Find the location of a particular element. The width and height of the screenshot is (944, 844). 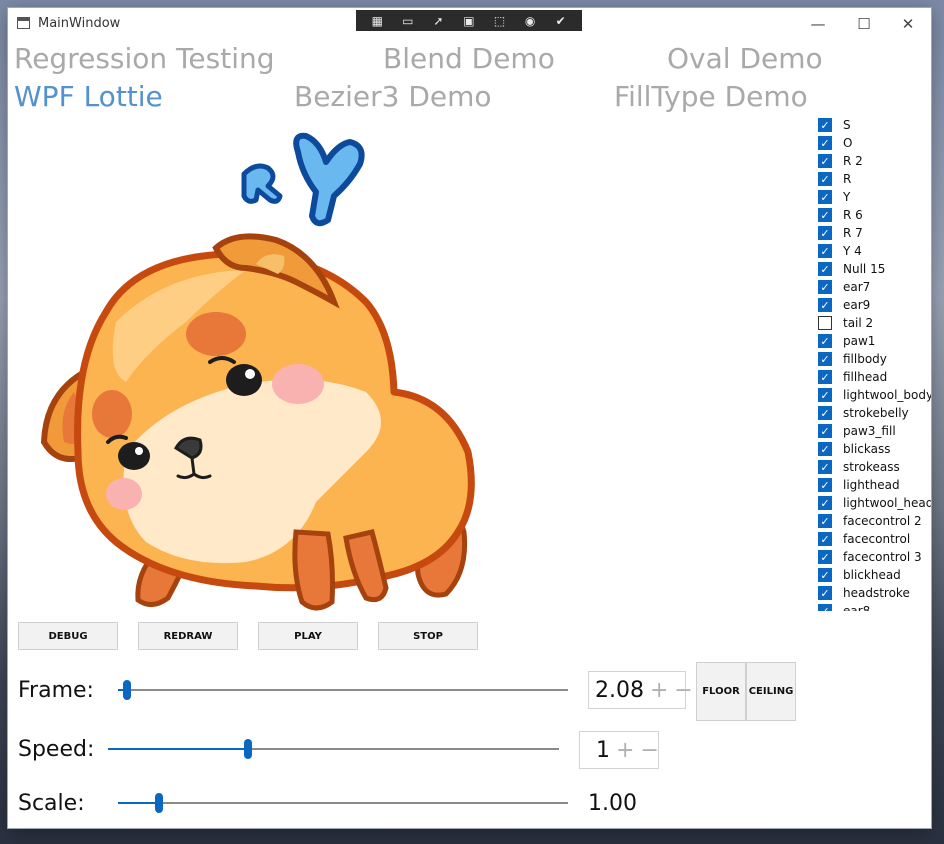

layer-item: ✓ ear7 is located at coordinates (872, 287).